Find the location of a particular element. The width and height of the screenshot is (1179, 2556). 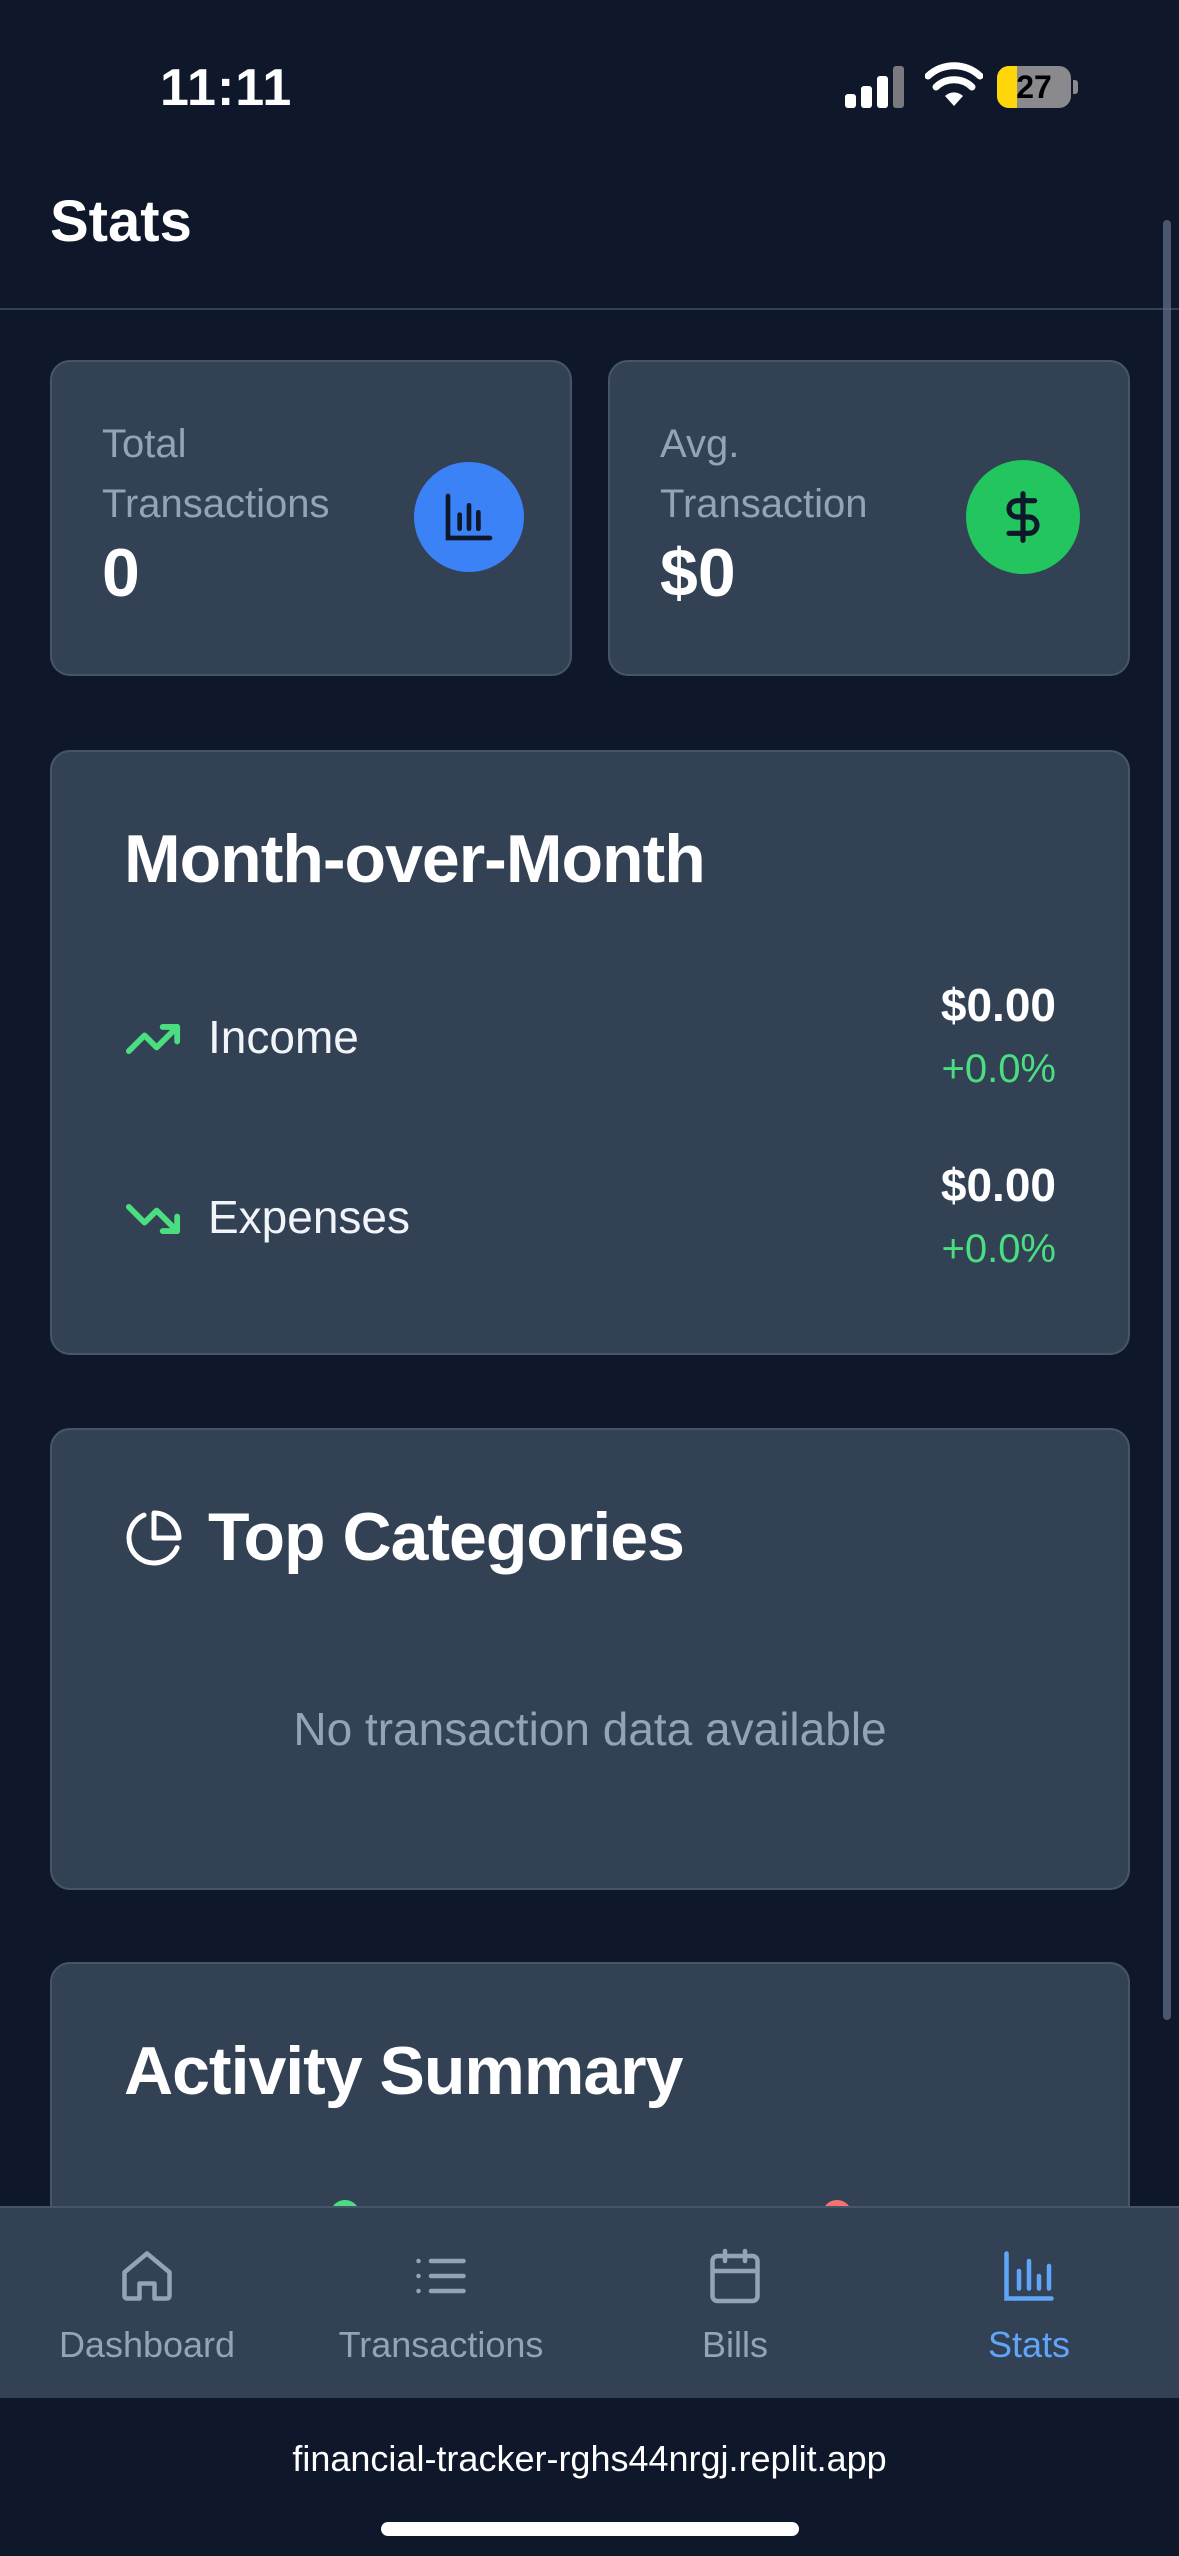

battery-icon: 27 is located at coordinates (1037, 87).